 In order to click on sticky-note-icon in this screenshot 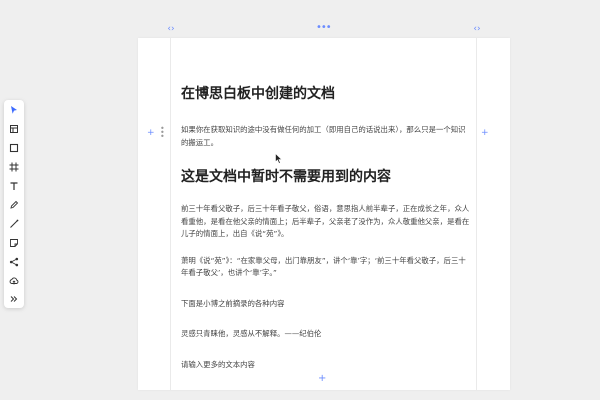, I will do `click(14, 243)`.